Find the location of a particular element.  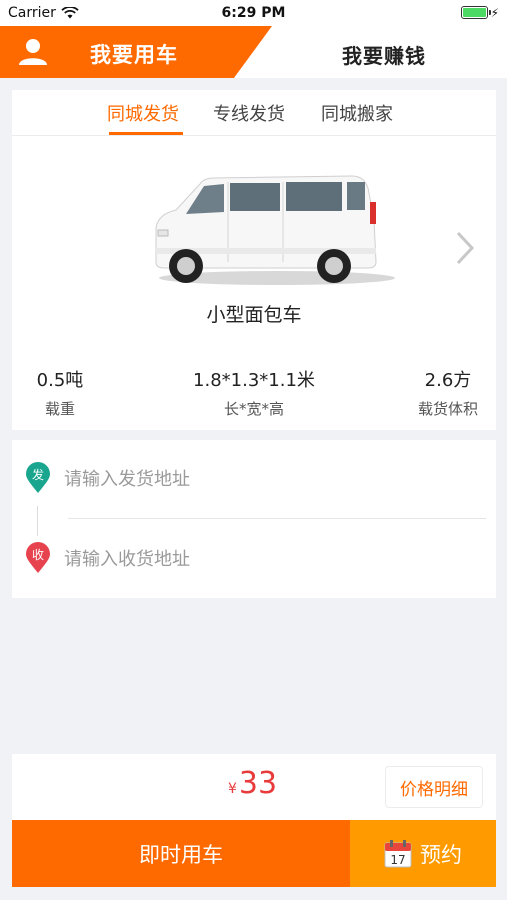

spec-load: 0.5吨 载重 is located at coordinates (60, 392).